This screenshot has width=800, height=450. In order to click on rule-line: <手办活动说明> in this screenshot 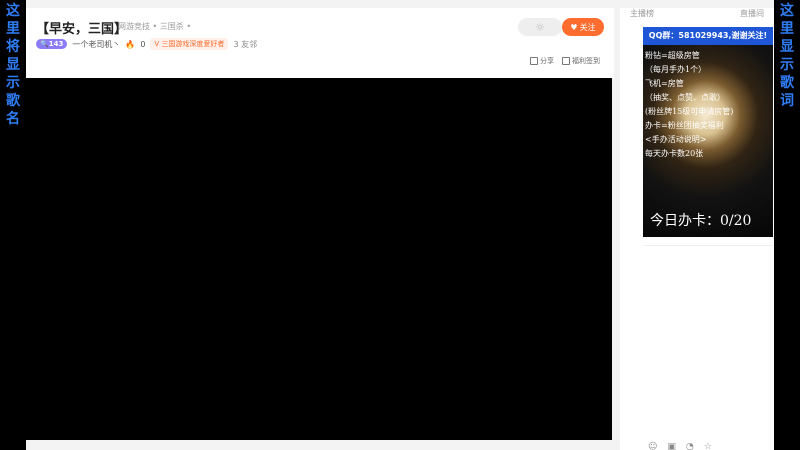, I will do `click(676, 139)`.